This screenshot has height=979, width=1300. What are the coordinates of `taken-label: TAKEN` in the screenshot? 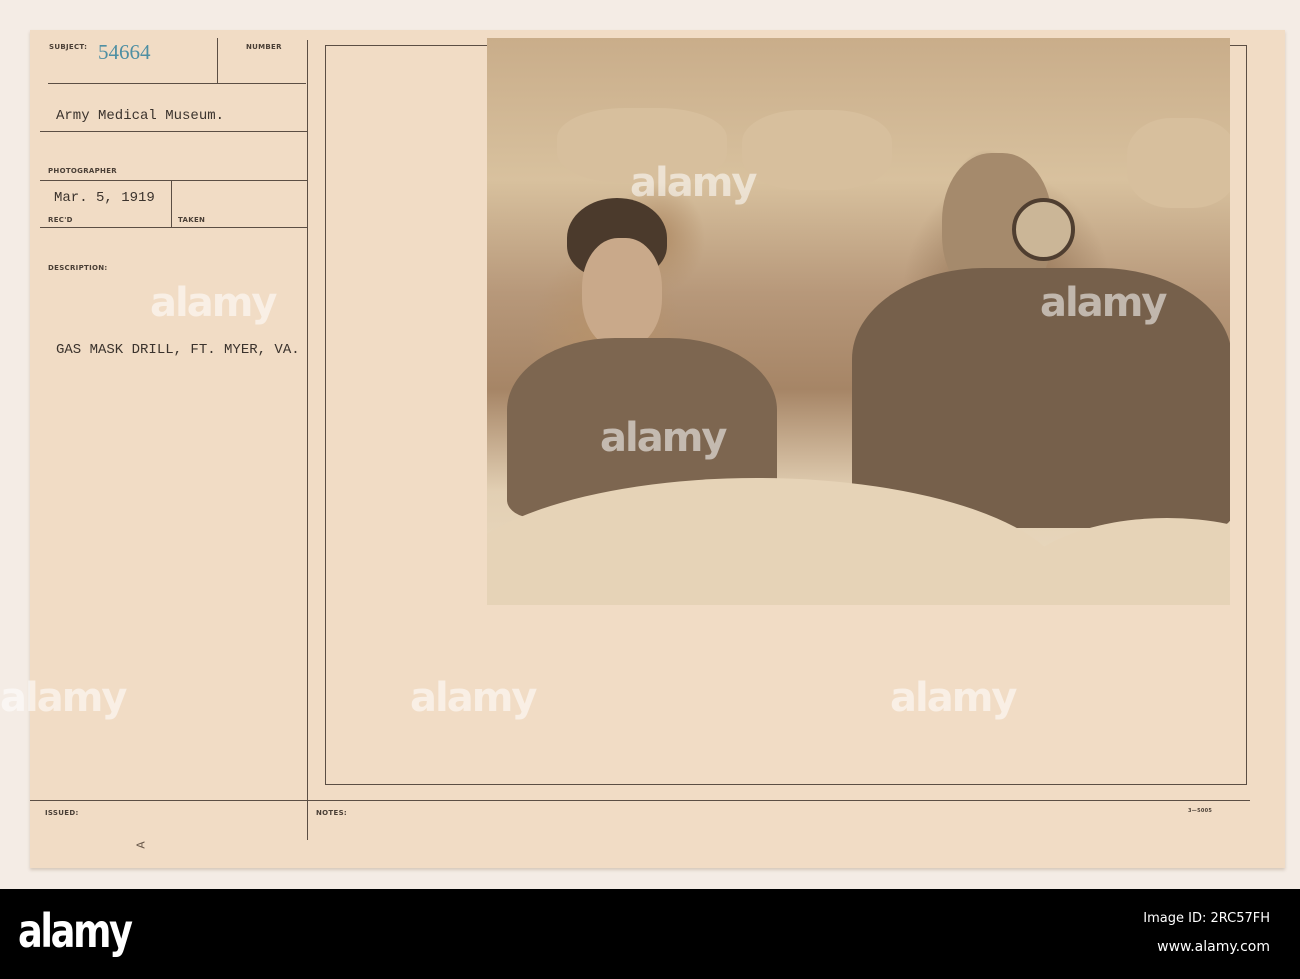 It's located at (192, 220).